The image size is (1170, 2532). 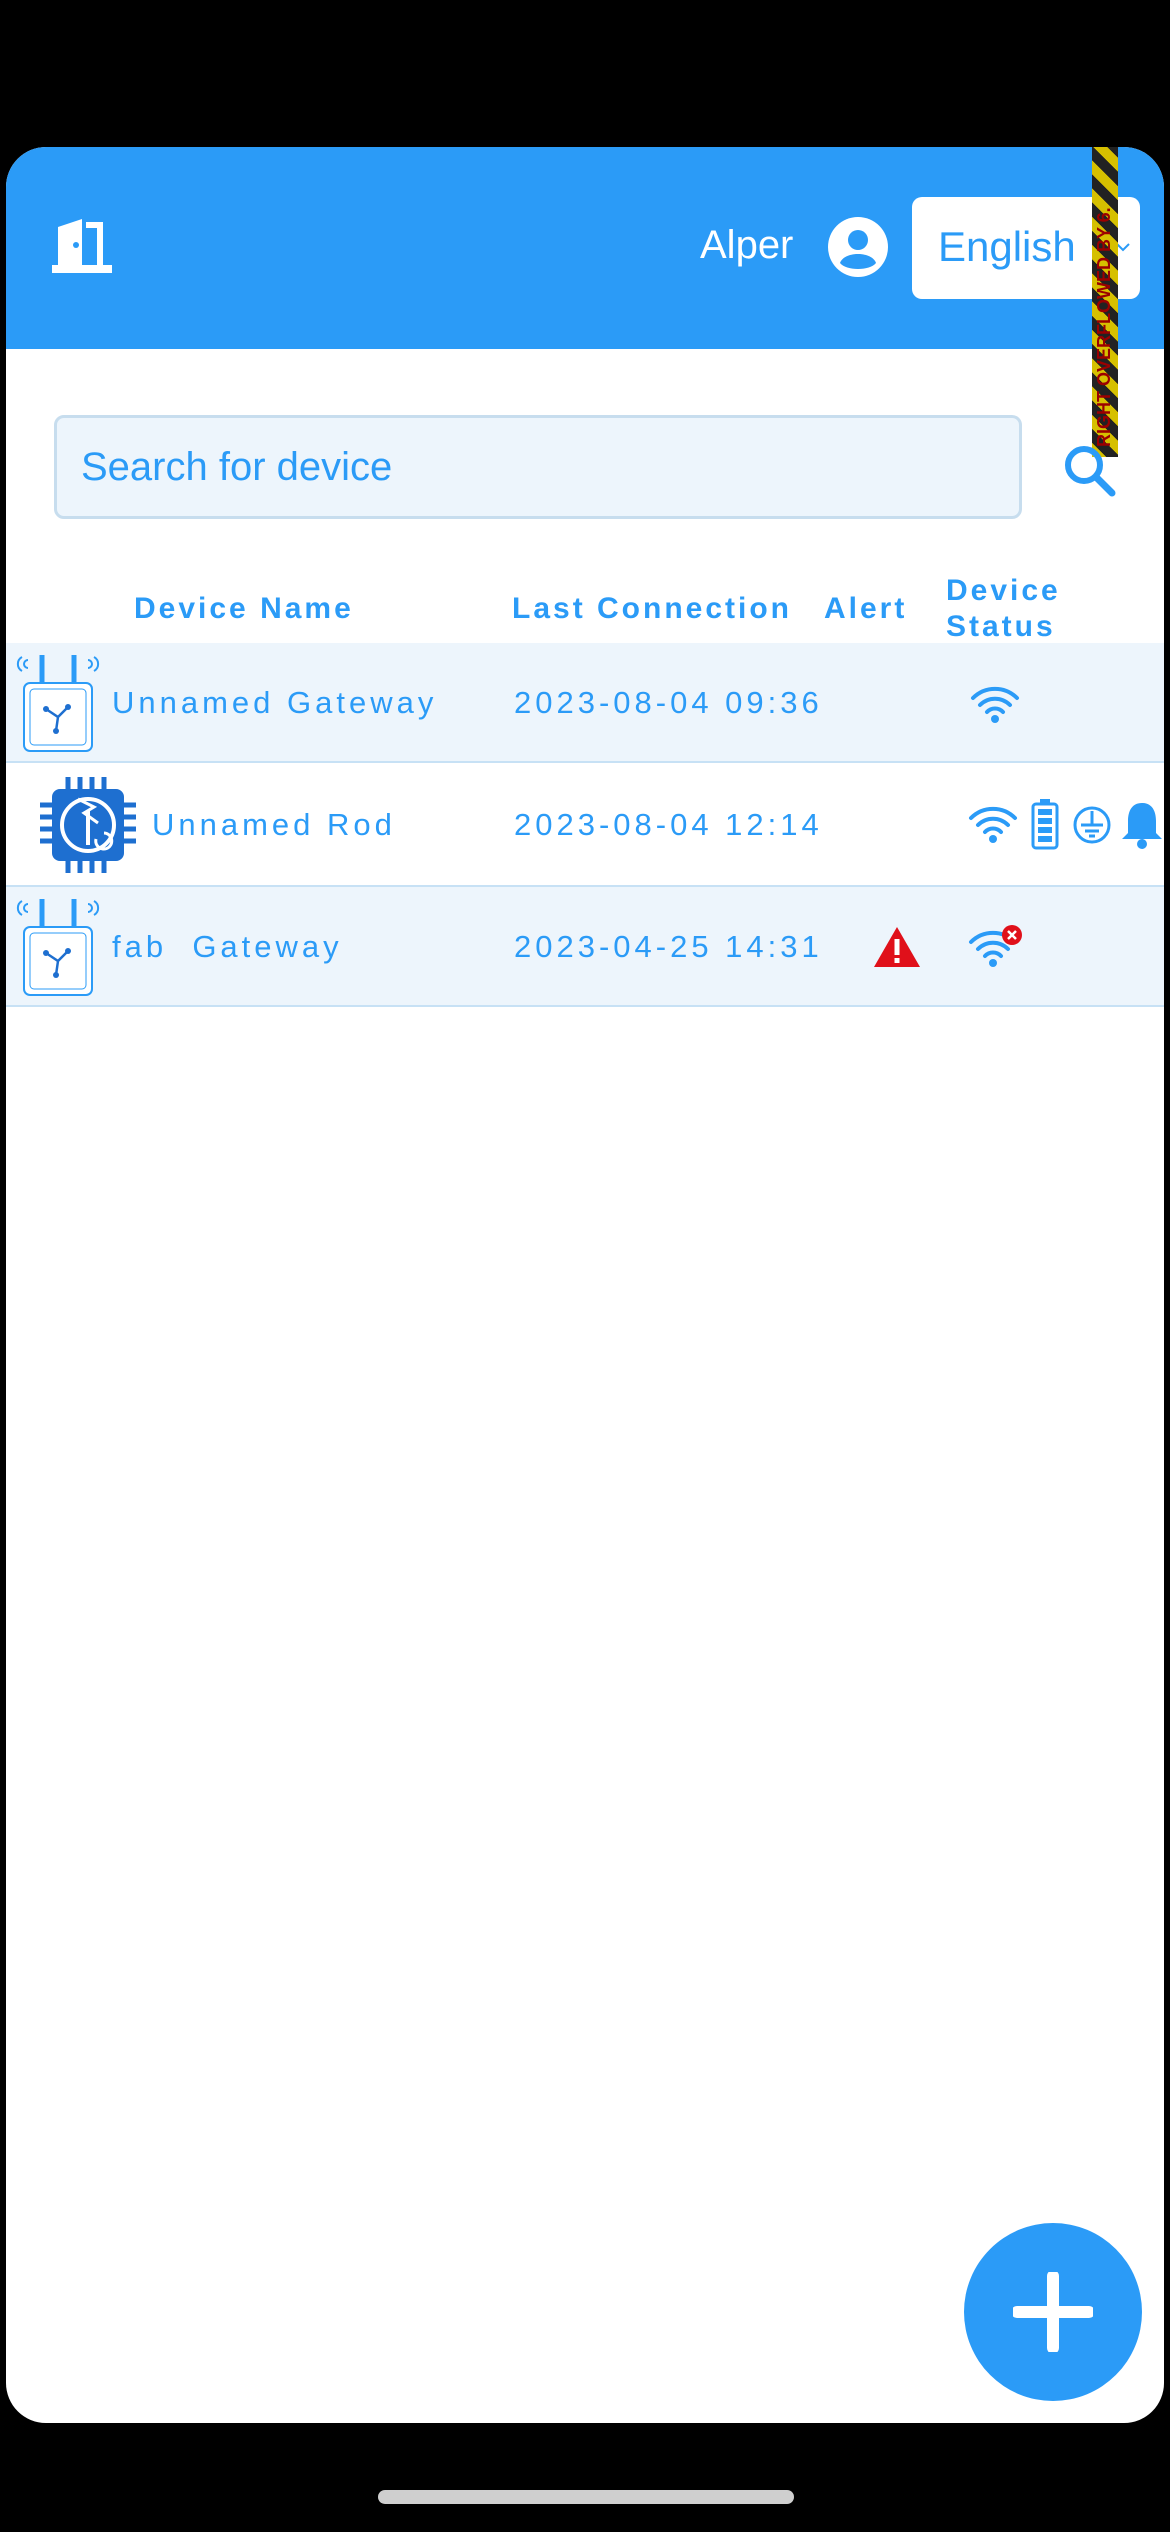 I want to click on language-label: English, so click(x=1007, y=246).